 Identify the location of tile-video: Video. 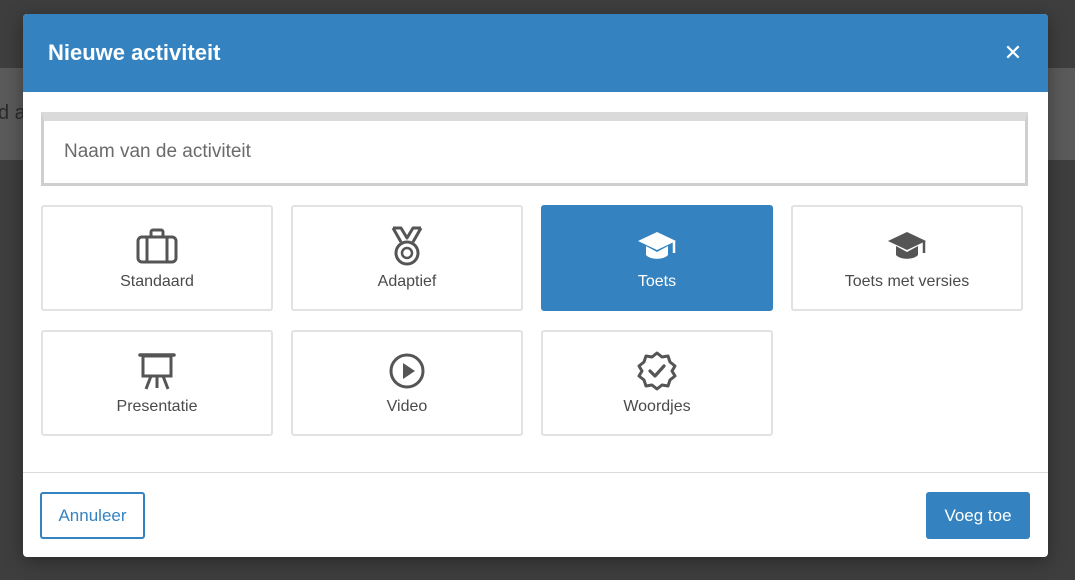
(407, 383).